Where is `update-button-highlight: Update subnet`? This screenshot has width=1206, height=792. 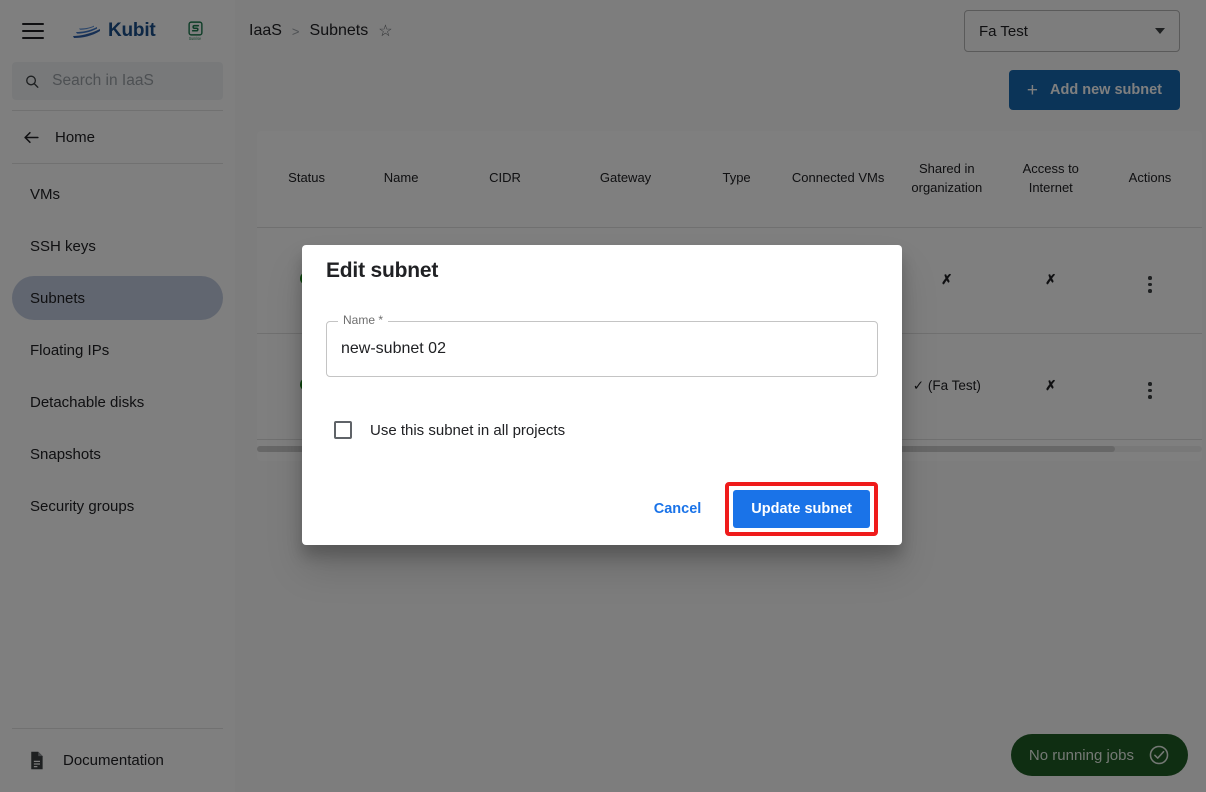
update-button-highlight: Update subnet is located at coordinates (801, 509).